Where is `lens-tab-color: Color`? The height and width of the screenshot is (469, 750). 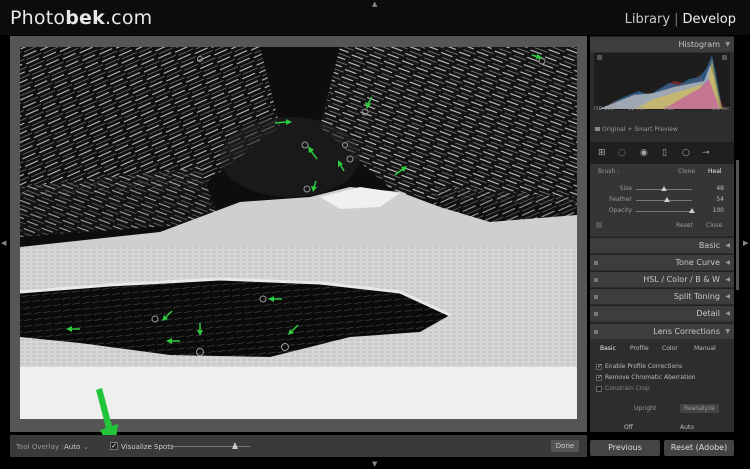
lens-tab-color: Color is located at coordinates (670, 348).